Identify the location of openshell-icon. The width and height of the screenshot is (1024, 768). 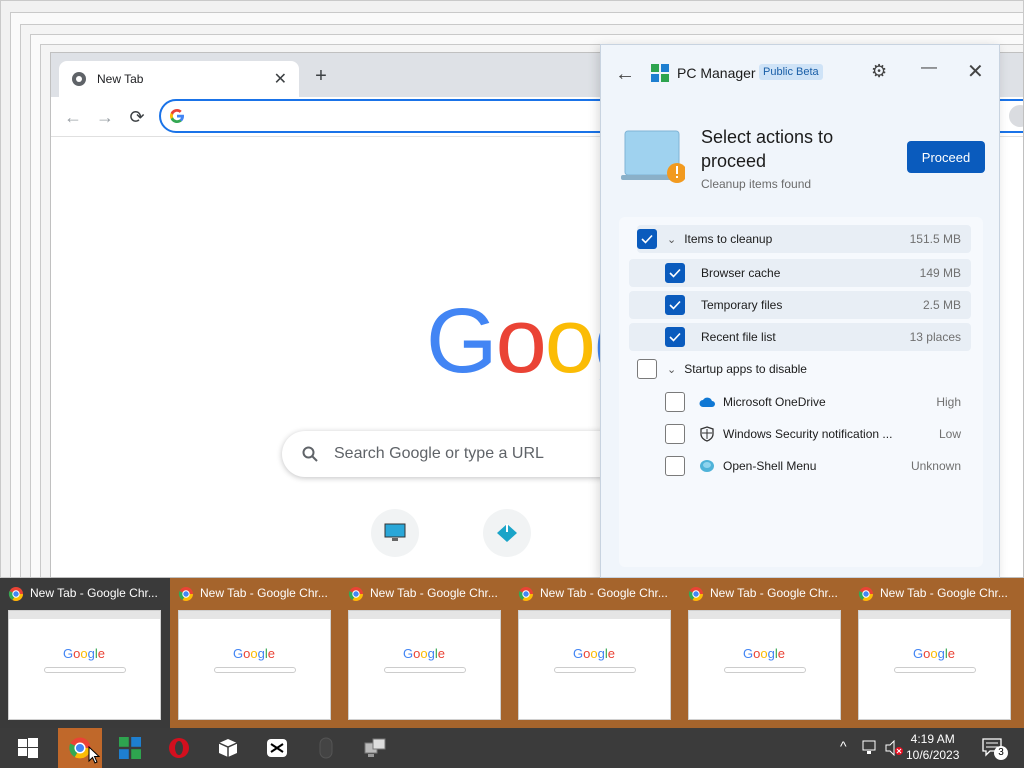
(707, 466).